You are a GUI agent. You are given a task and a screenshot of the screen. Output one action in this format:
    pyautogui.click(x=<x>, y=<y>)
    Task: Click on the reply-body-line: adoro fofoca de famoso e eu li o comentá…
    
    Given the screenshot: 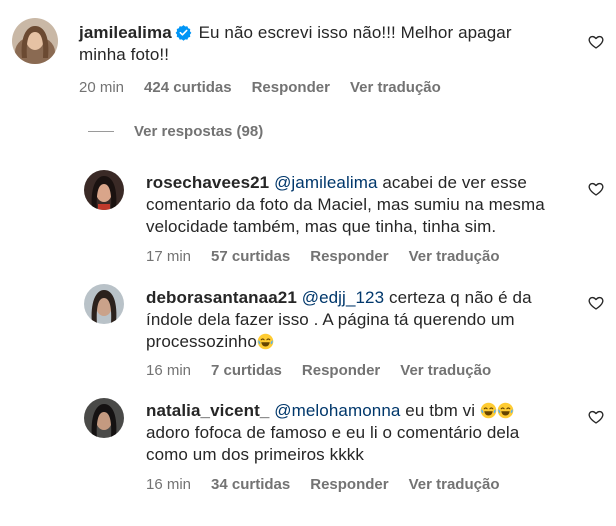 What is the action you would take?
    pyautogui.click(x=333, y=432)
    